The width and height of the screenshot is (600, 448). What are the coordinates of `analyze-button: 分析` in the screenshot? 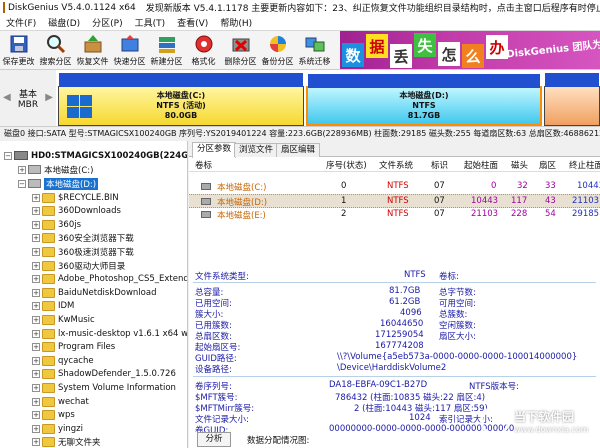 It's located at (214, 439).